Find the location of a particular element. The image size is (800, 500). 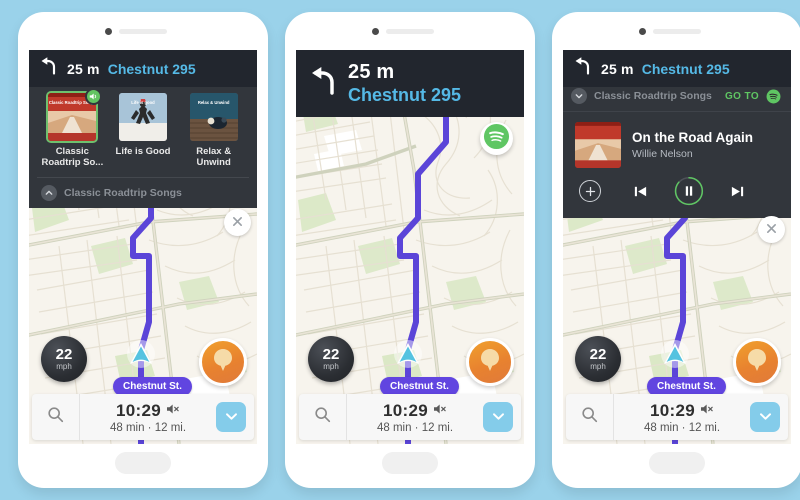

track-text-group: On the Road Again Willie Nelson is located at coordinates (692, 145).